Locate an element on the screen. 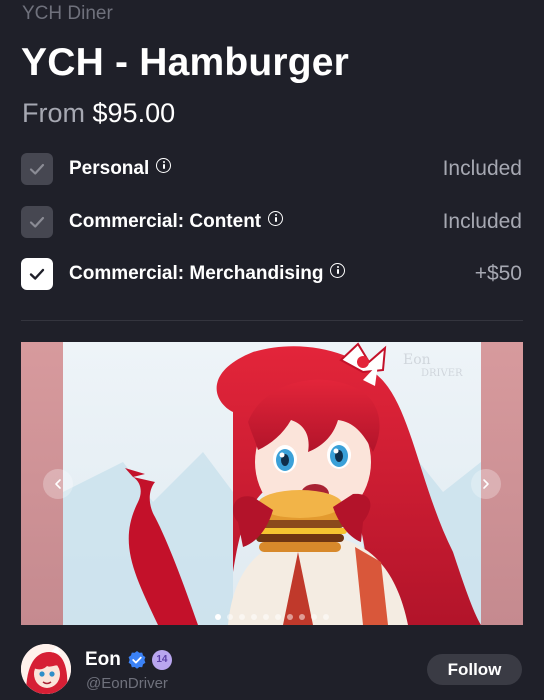 The height and width of the screenshot is (700, 544). license-label-text: Commercial: Merchandising is located at coordinates (196, 273).